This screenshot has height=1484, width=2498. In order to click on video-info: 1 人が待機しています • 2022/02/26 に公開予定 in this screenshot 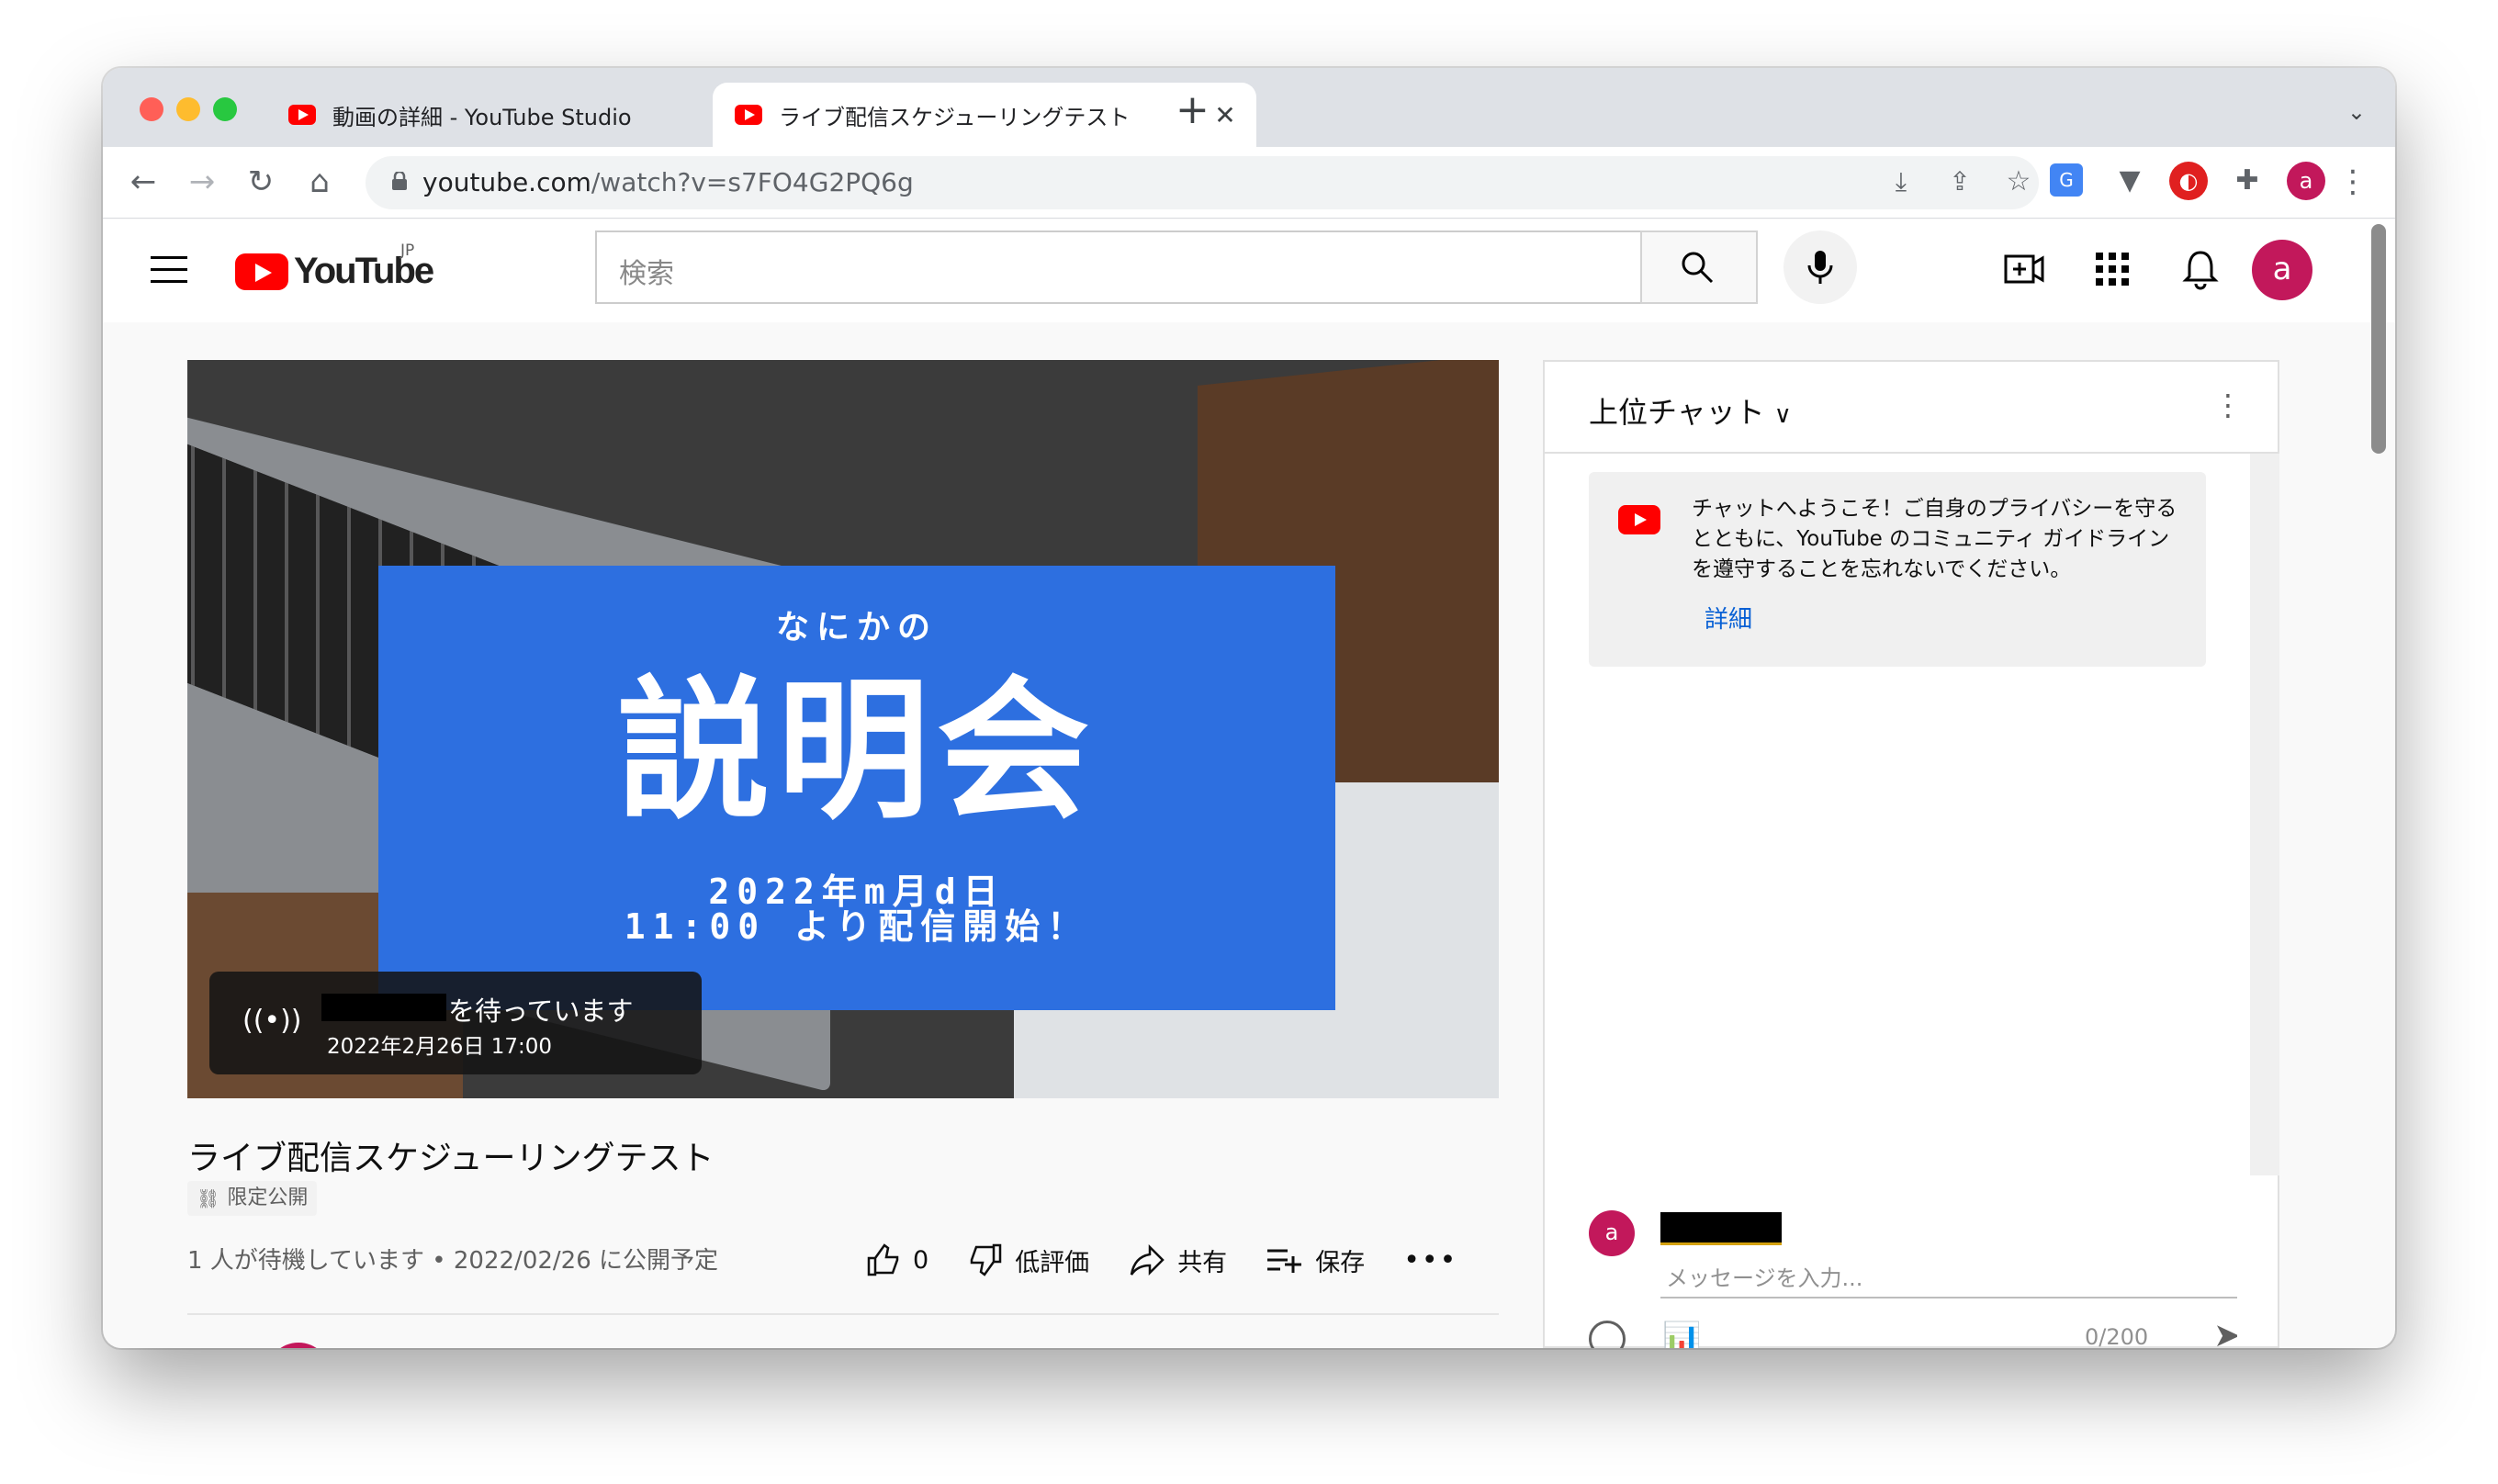, I will do `click(453, 1261)`.